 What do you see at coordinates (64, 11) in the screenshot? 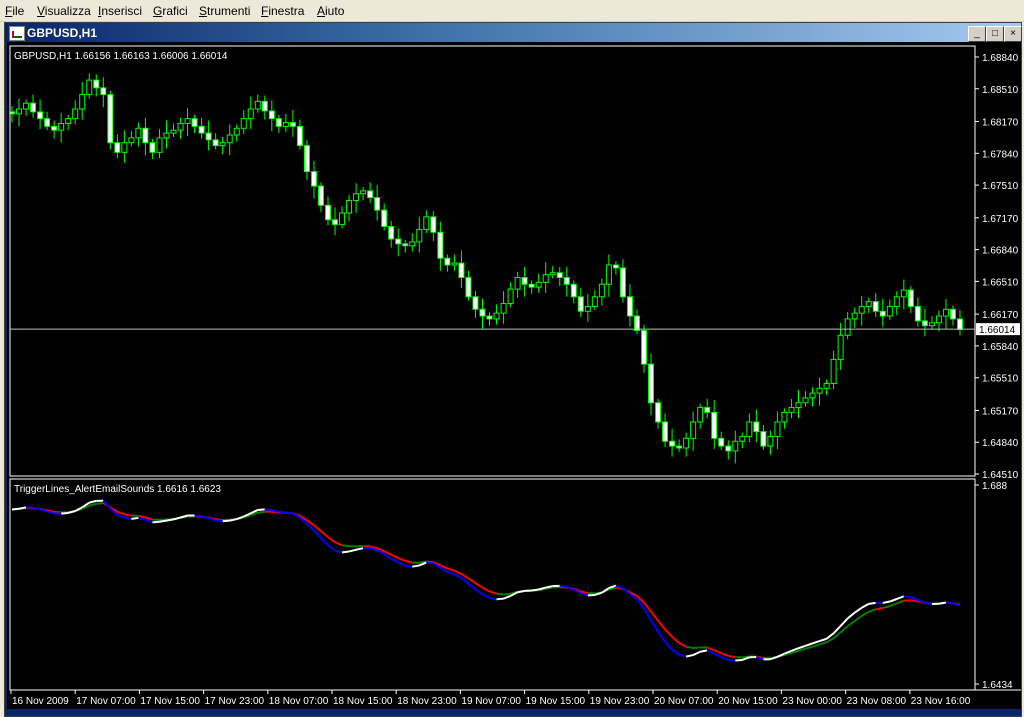
I see `menu-visualizza: Visualizza` at bounding box center [64, 11].